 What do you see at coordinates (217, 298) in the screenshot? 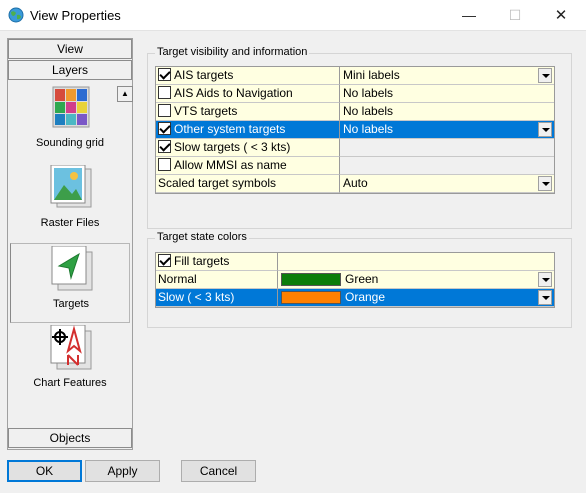
I see `color-row-label: Slow ( < 3 kts)` at bounding box center [217, 298].